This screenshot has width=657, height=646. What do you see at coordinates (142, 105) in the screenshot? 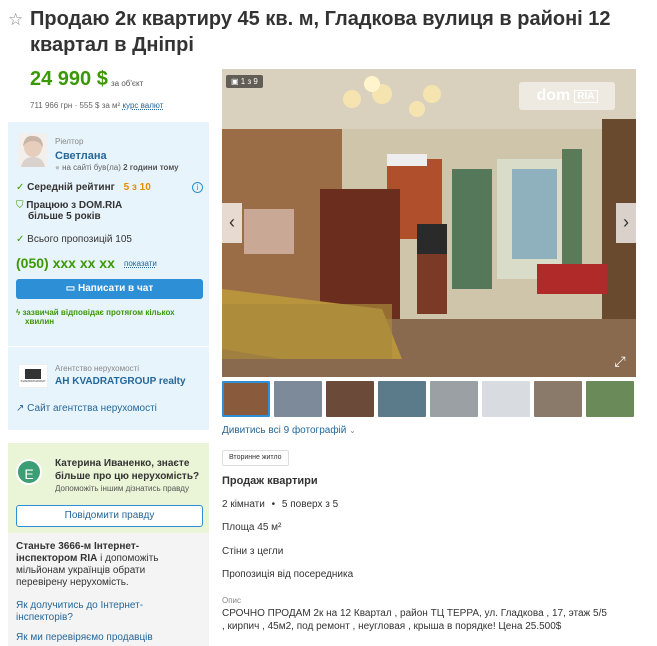
I see `currency-rate-link: курс валют` at bounding box center [142, 105].